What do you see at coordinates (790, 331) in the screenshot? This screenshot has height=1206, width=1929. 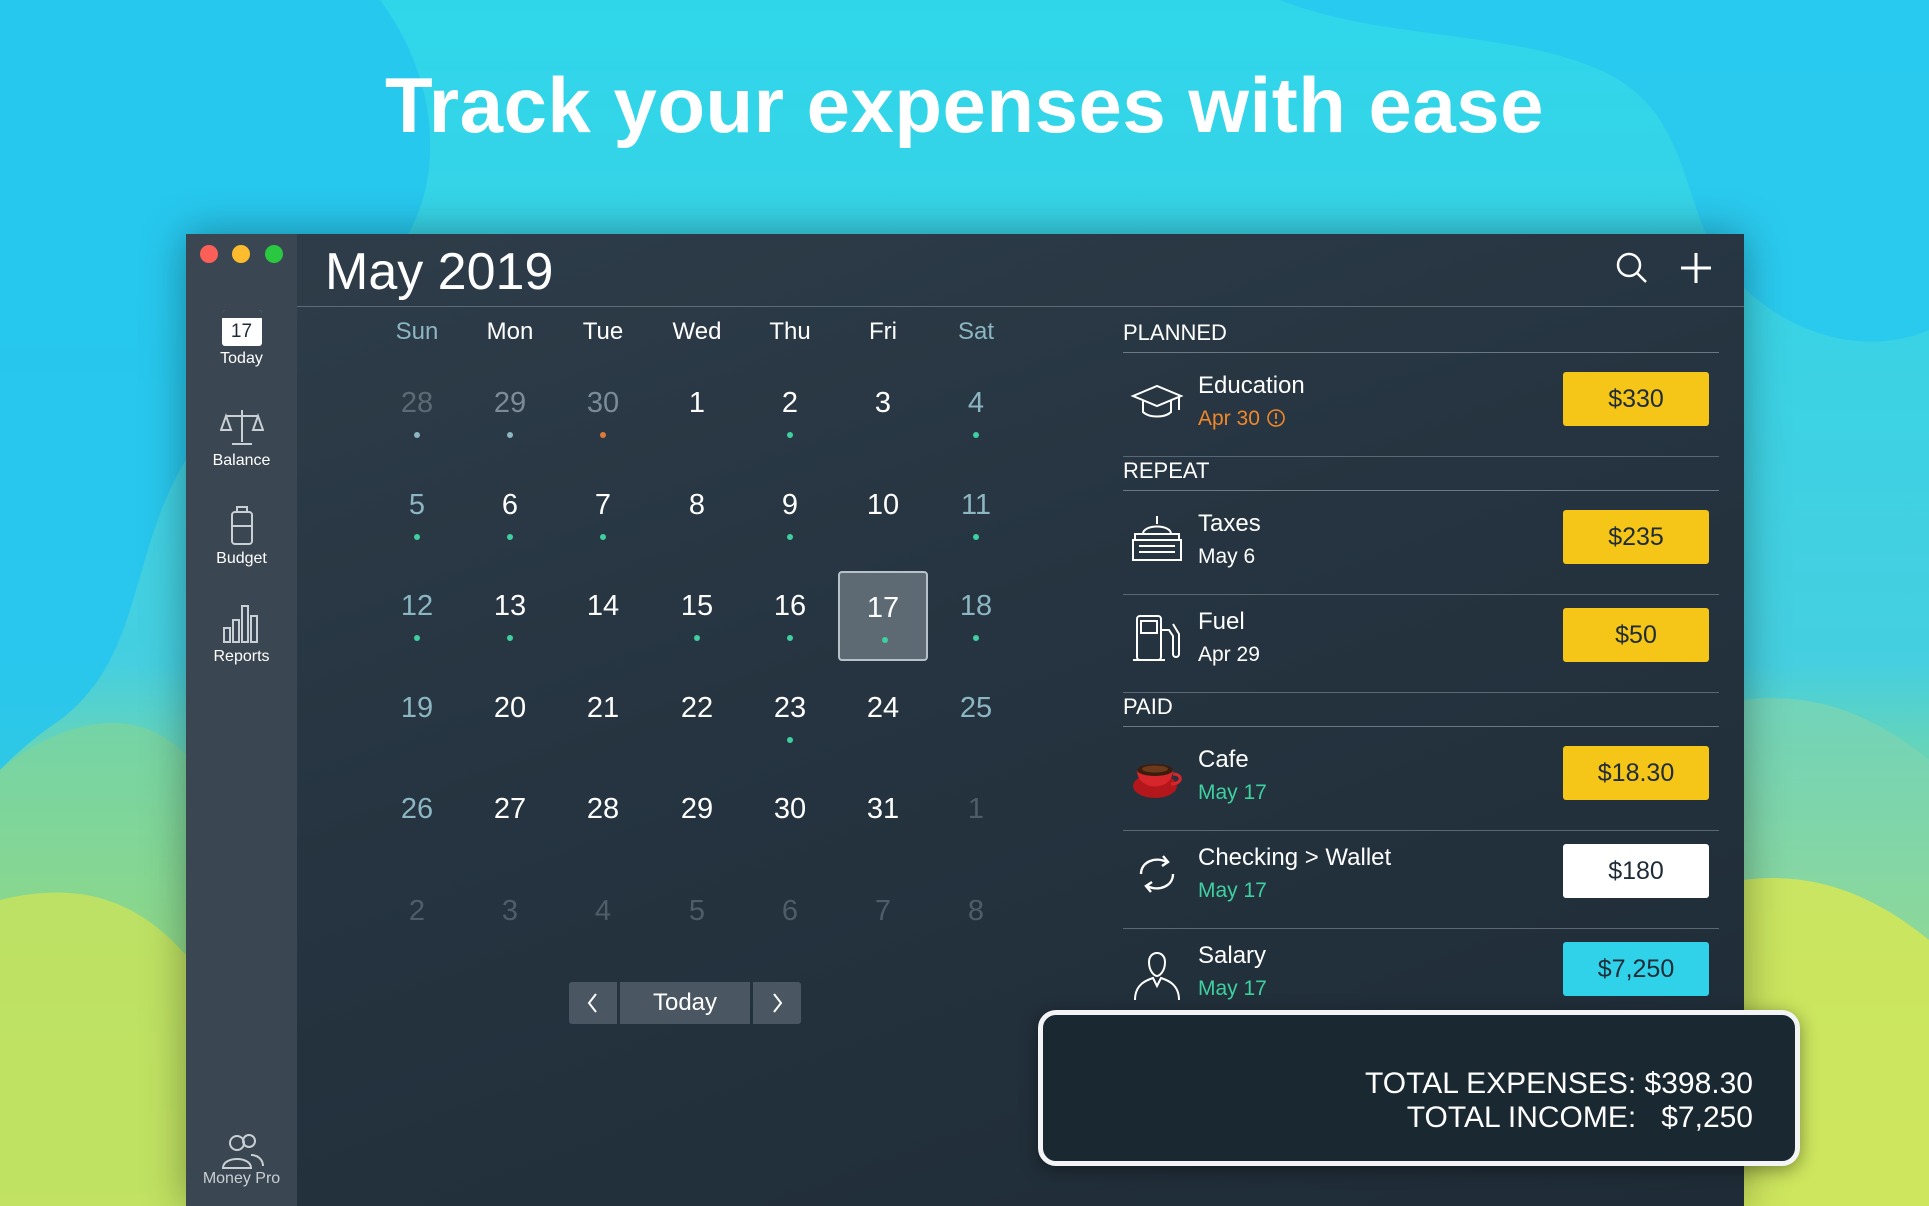 I see `weekday-header: Thu` at bounding box center [790, 331].